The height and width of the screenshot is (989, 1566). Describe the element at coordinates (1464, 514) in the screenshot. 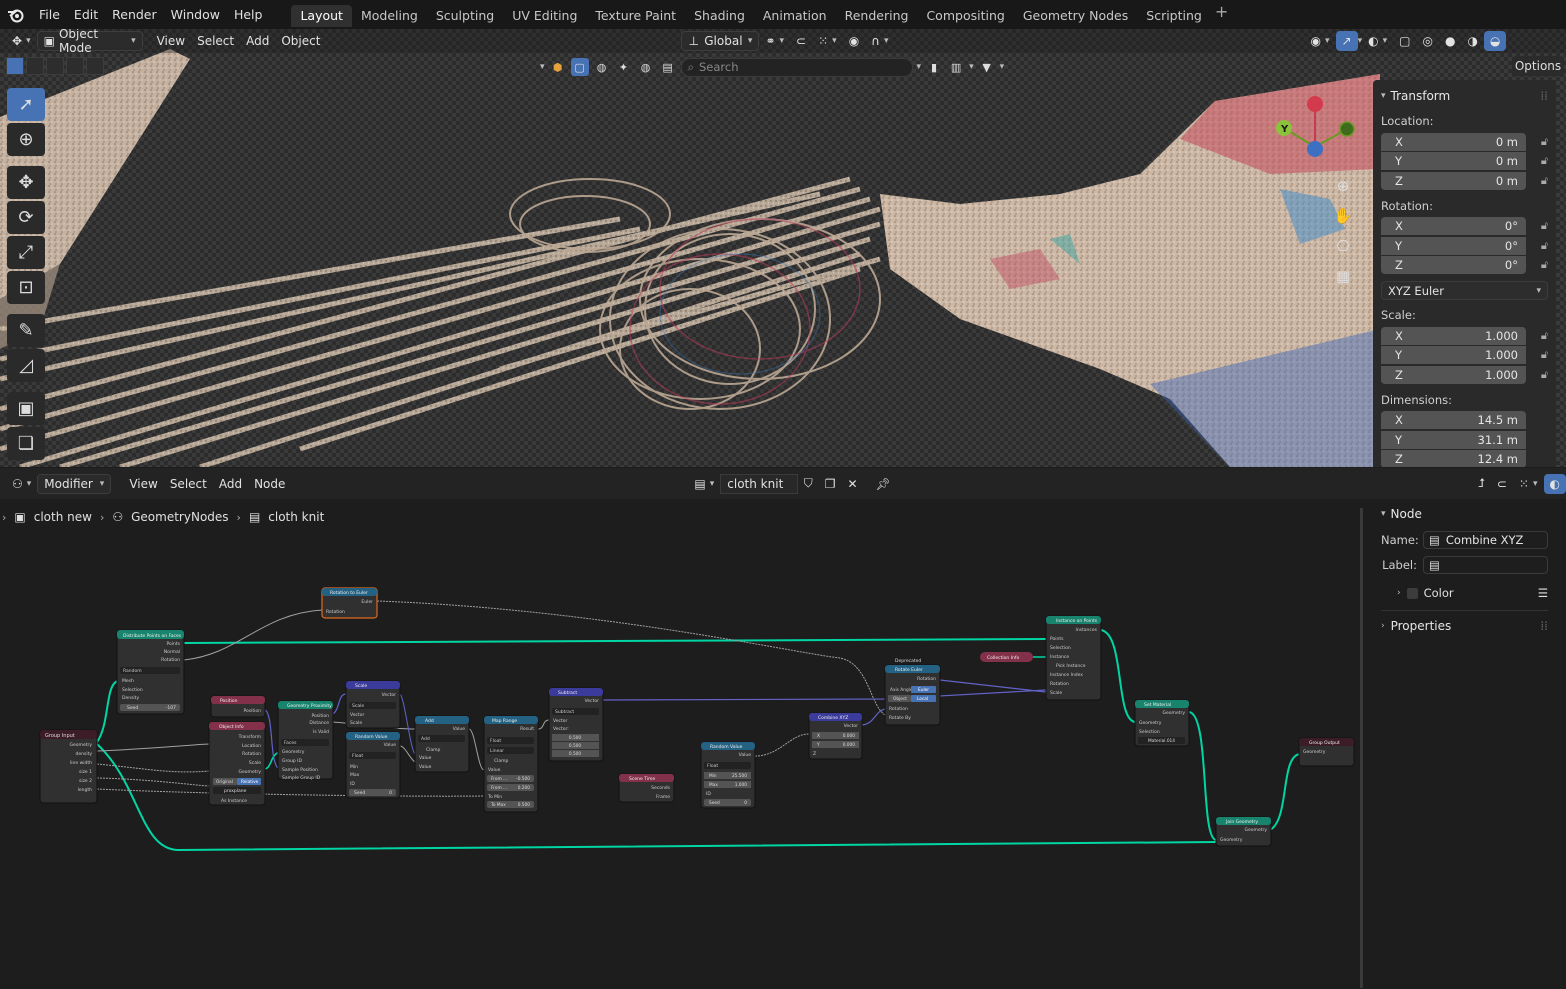

I see `node-panel-header: ▾ Node` at that location.